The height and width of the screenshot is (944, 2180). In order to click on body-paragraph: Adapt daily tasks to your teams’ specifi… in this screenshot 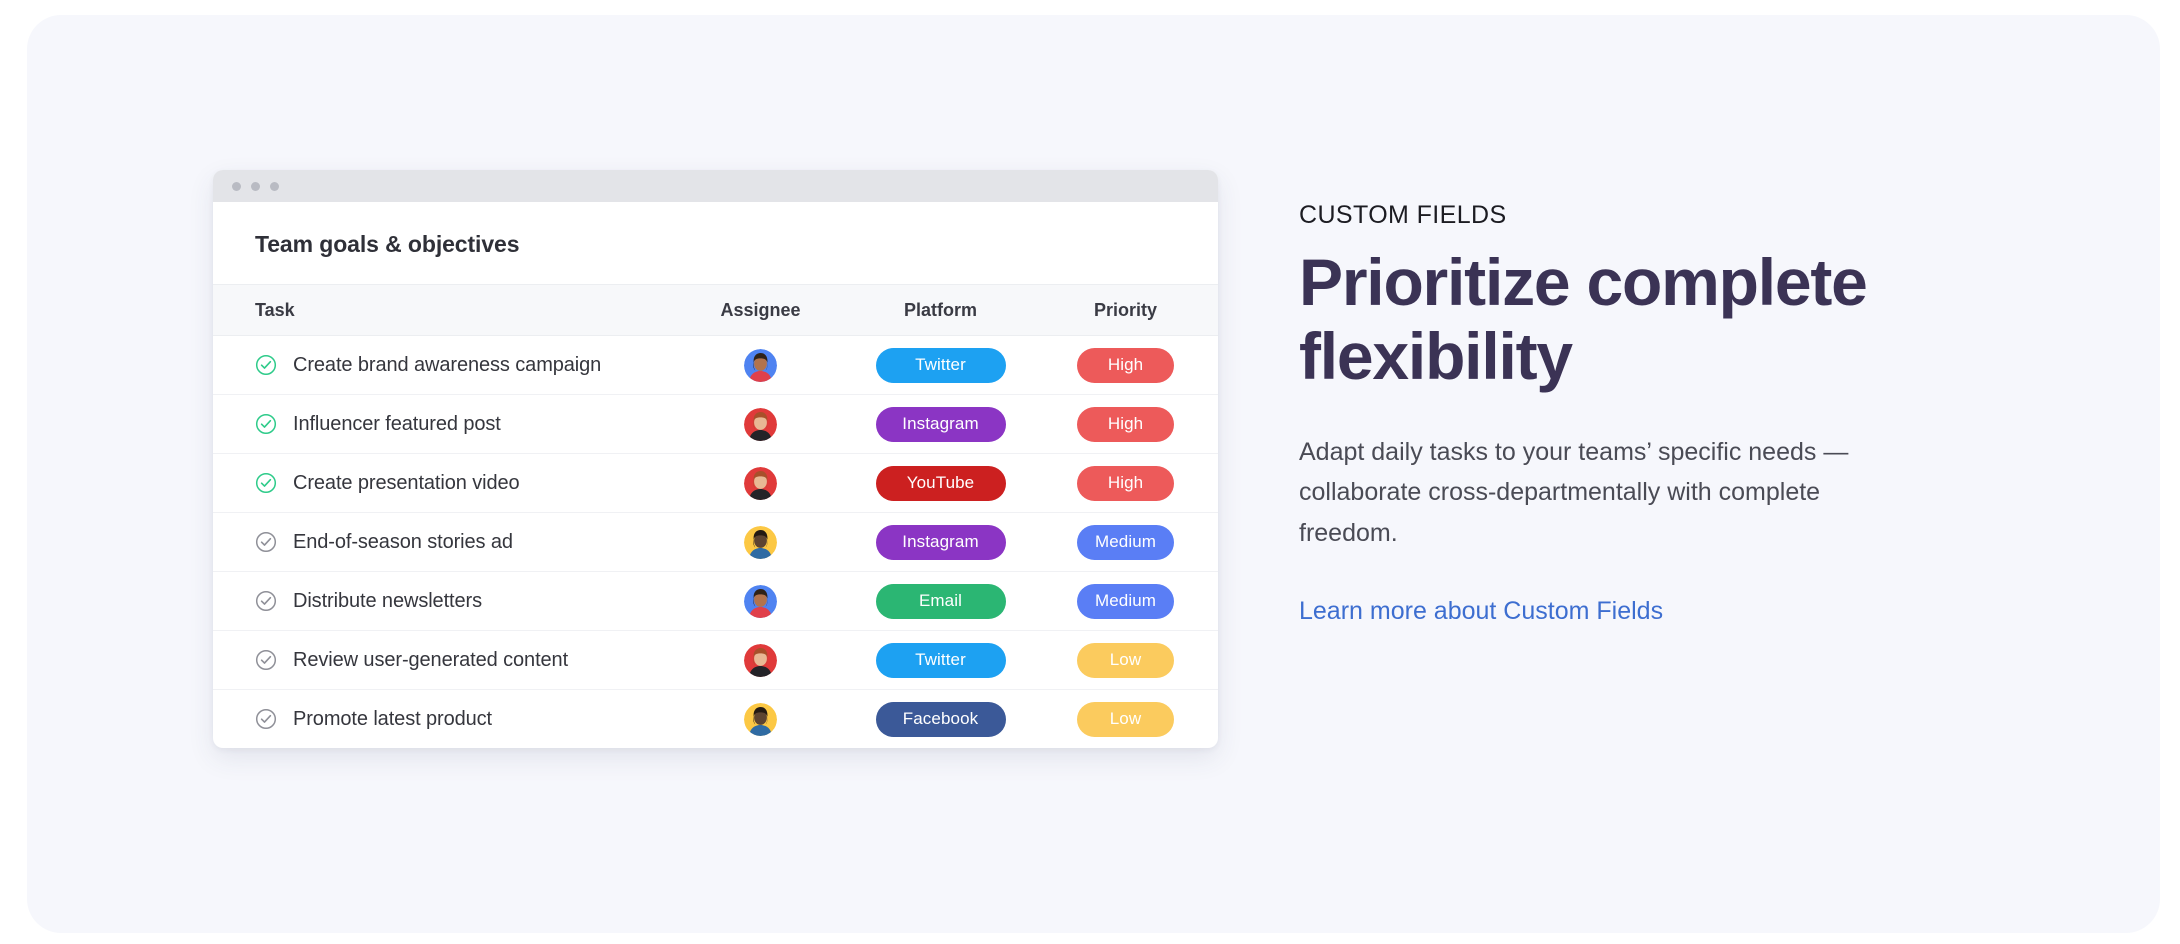, I will do `click(1574, 492)`.